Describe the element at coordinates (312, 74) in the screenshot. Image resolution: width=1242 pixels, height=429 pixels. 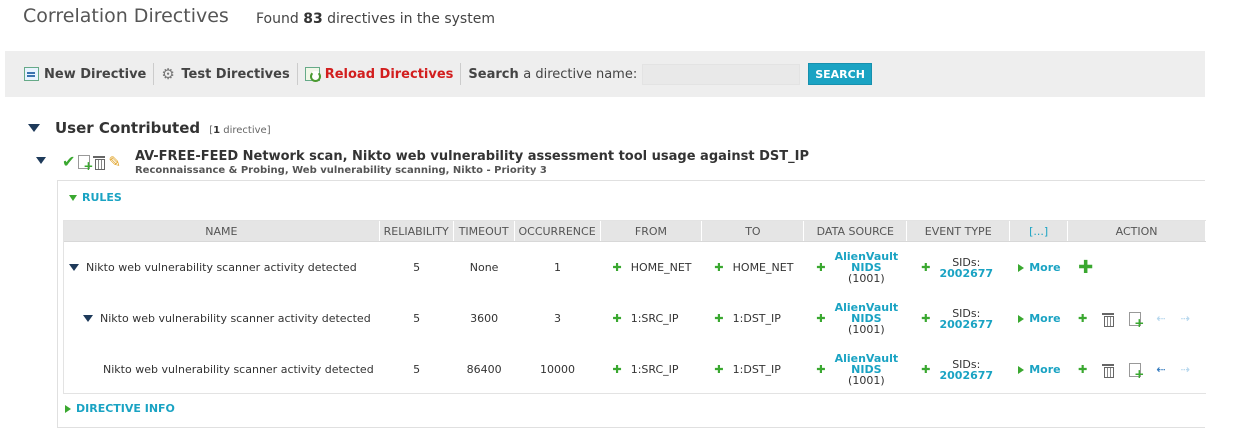
I see `reload-icon` at that location.